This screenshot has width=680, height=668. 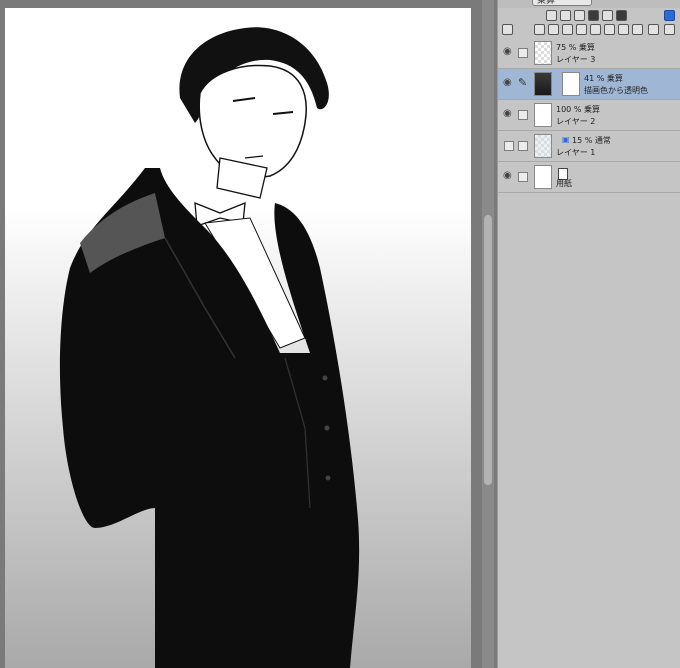 What do you see at coordinates (576, 121) in the screenshot?
I see `layer-name: レイヤー 2` at bounding box center [576, 121].